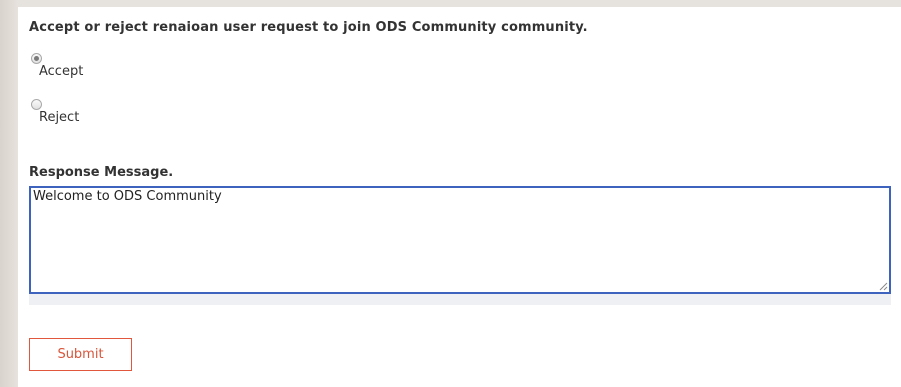 The width and height of the screenshot is (901, 387). I want to click on radio-checked-icon, so click(36, 58).